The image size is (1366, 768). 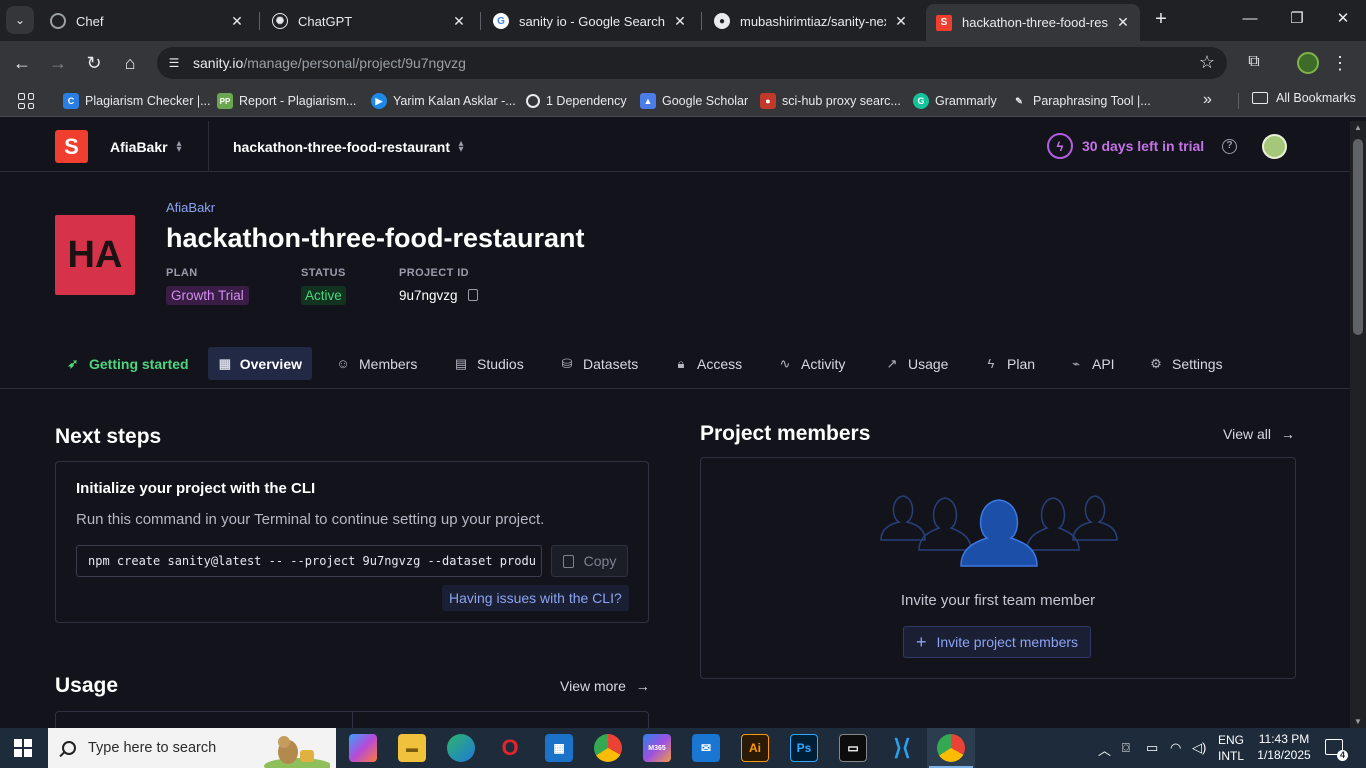 I want to click on microsoft-store-icon: ▦, so click(x=559, y=748).